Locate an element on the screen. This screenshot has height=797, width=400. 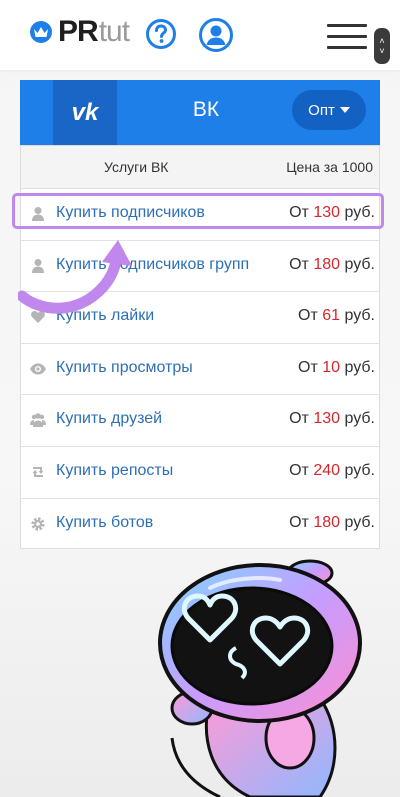
hamburger-menu-icon is located at coordinates (347, 37).